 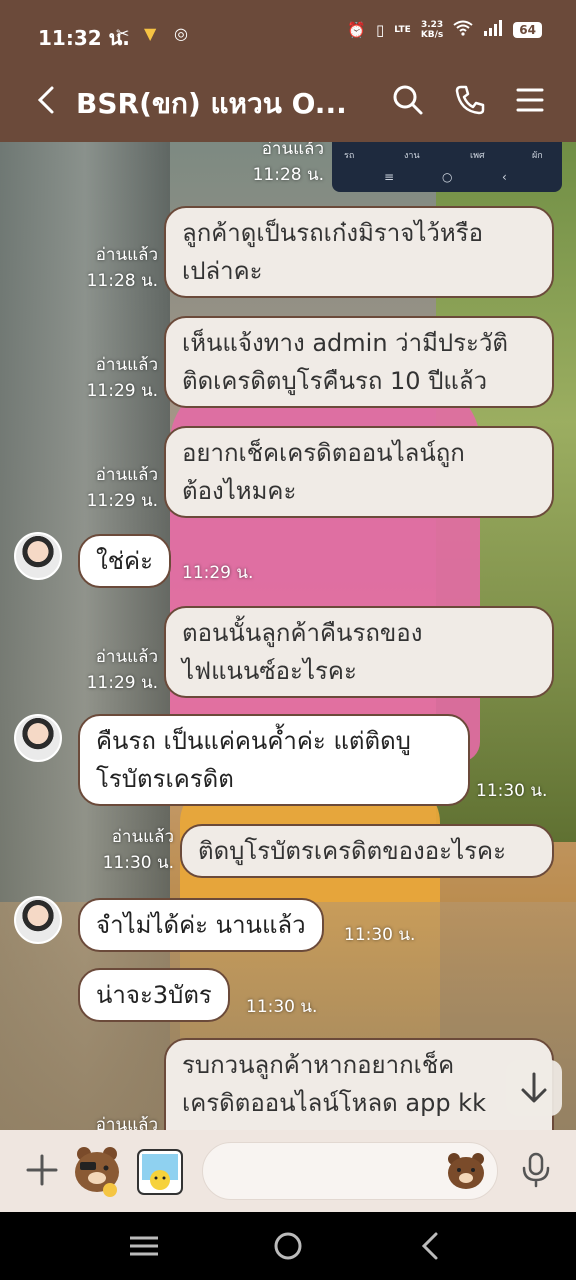 What do you see at coordinates (138, 850) in the screenshot?
I see `message-meta: อ่านแล้ว 11:30 น.` at bounding box center [138, 850].